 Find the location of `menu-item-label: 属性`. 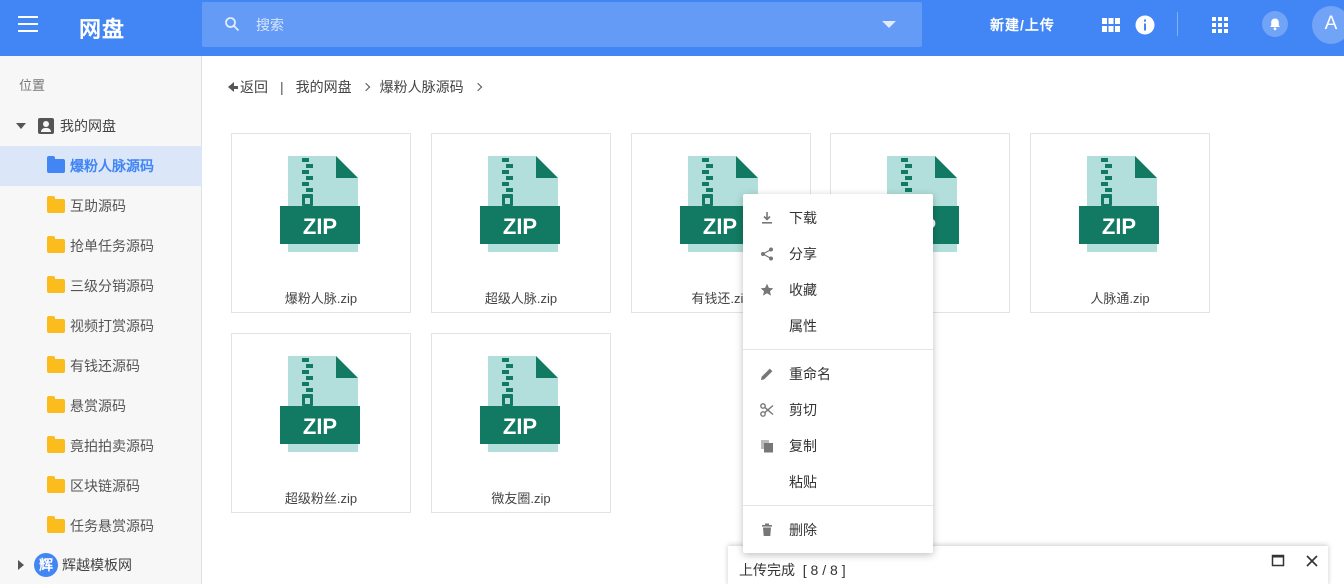

menu-item-label: 属性 is located at coordinates (803, 326).